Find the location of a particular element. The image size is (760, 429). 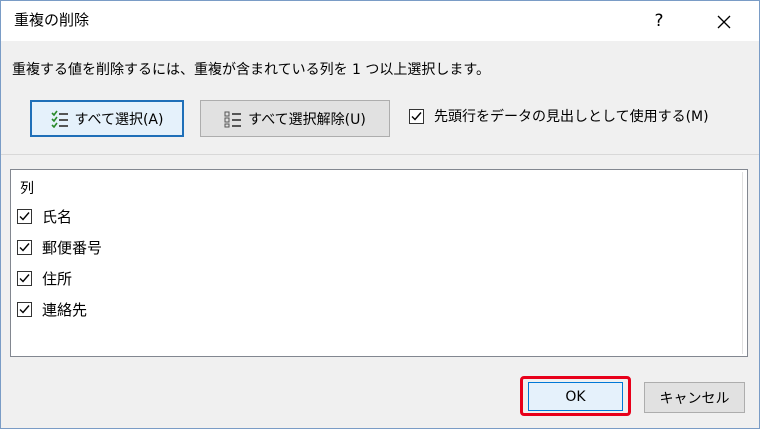

close-button is located at coordinates (724, 21).